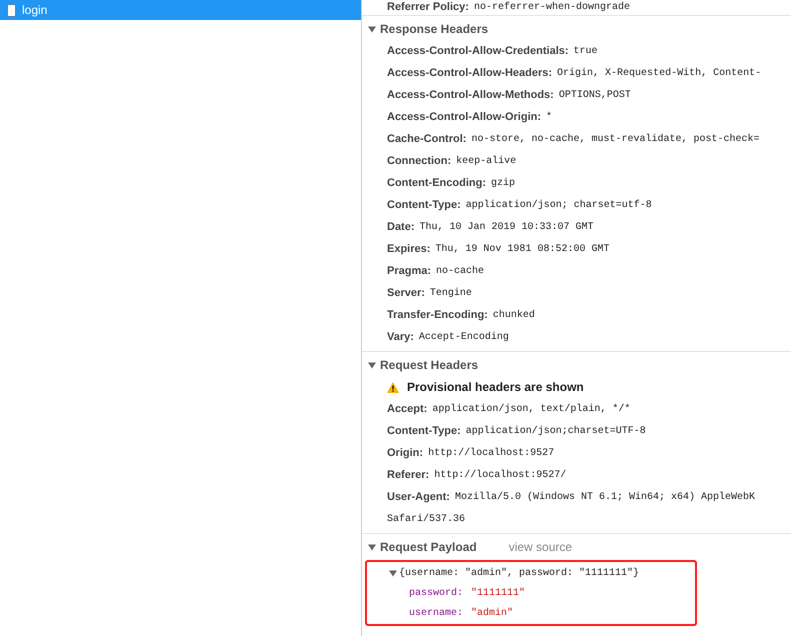 This screenshot has height=636, width=791. What do you see at coordinates (400, 337) in the screenshot?
I see `header-name: Vary:` at bounding box center [400, 337].